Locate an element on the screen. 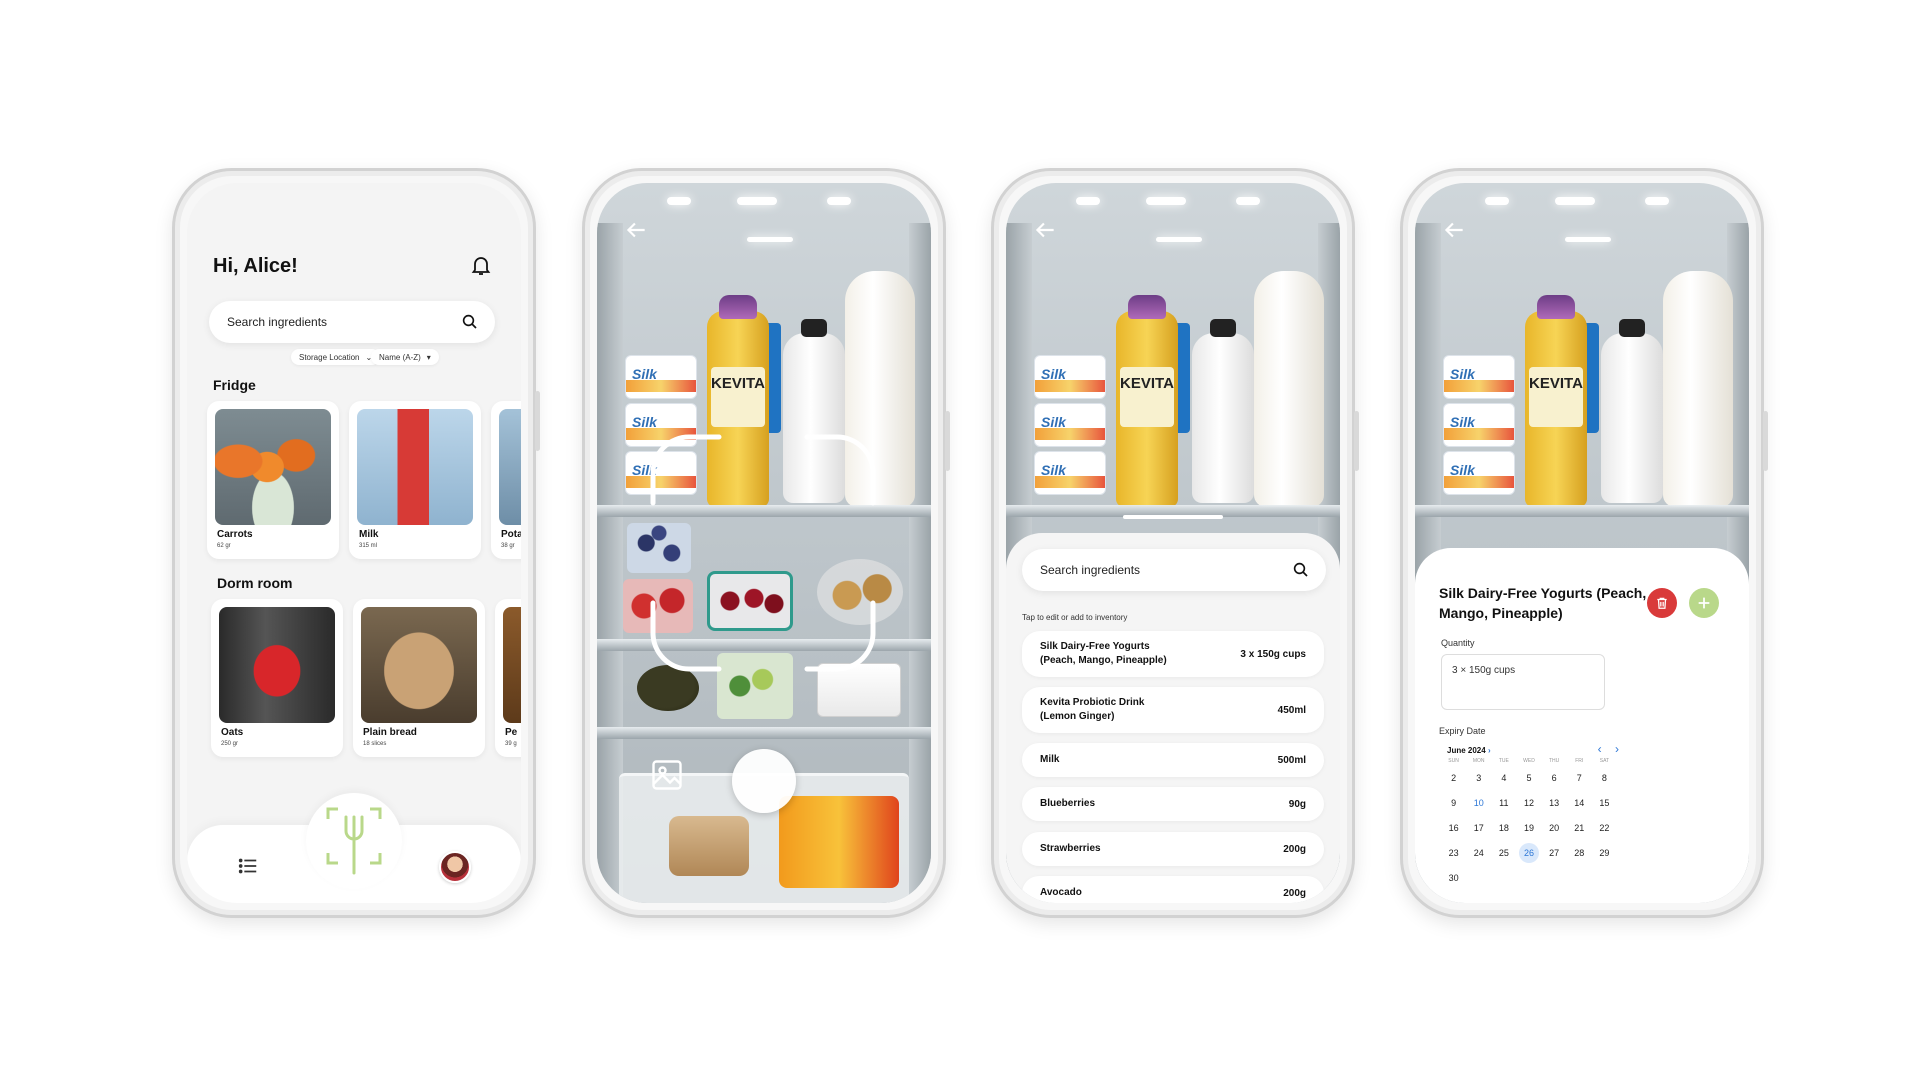 The width and height of the screenshot is (1920, 1080). weekday-label: TUE is located at coordinates (1503, 761).